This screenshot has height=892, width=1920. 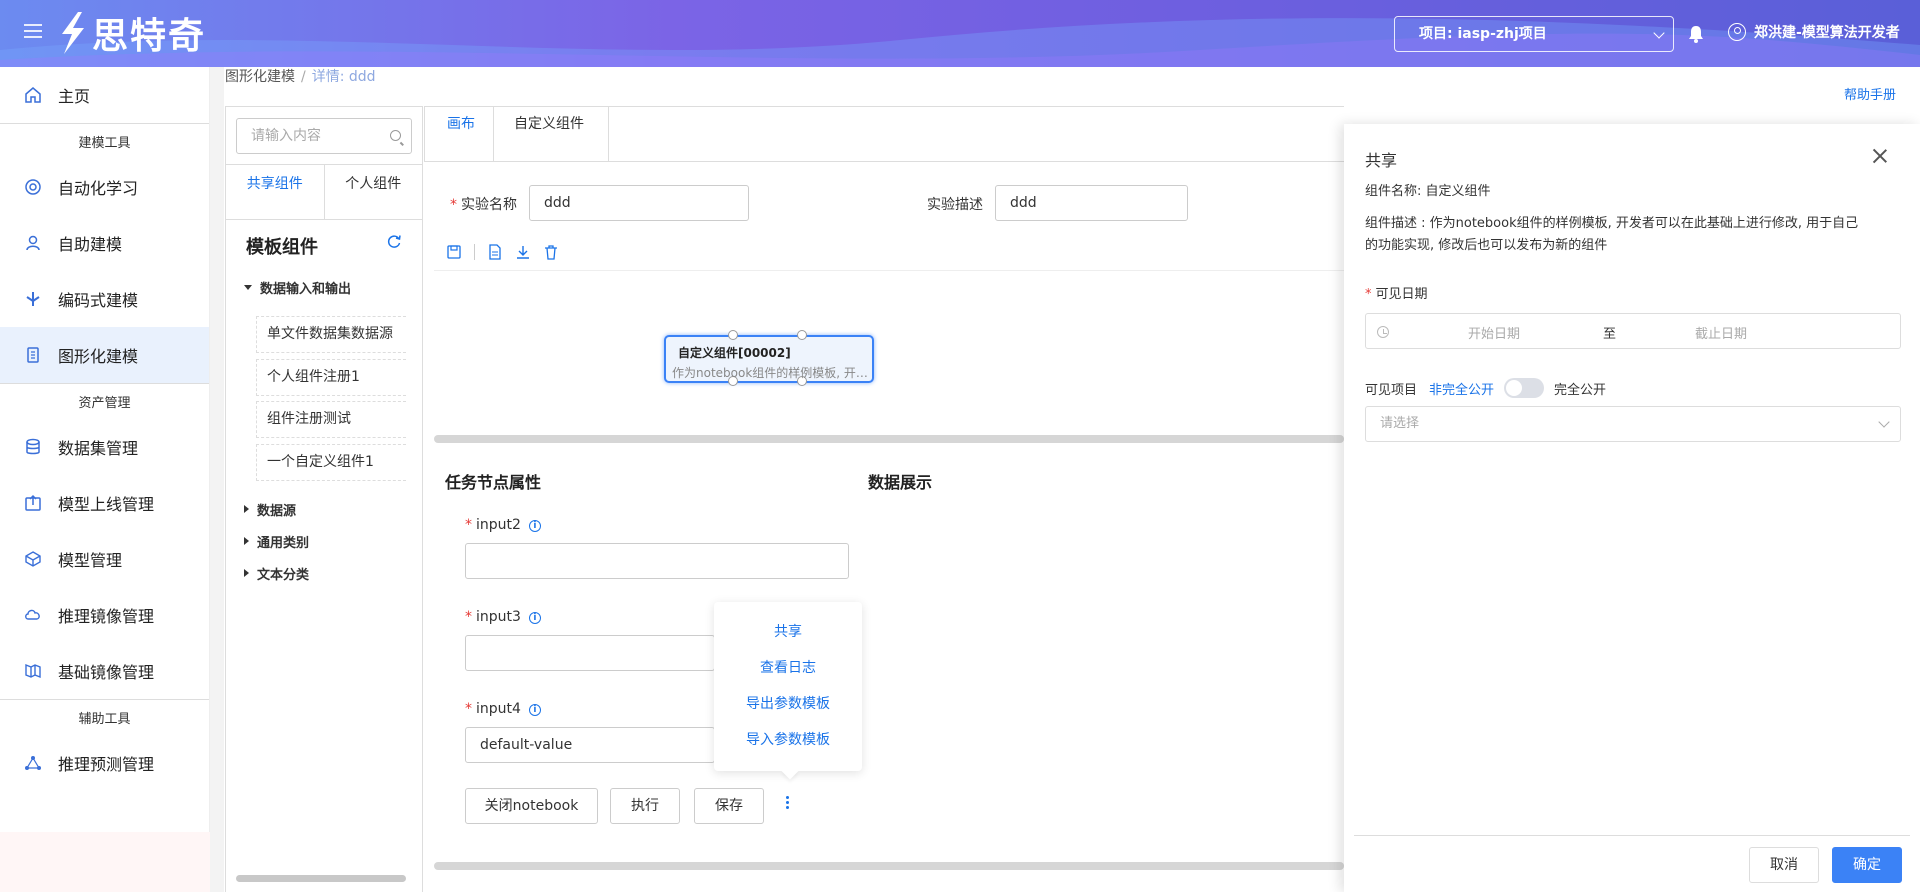 What do you see at coordinates (1633, 424) in the screenshot?
I see `project-select-dropdown: 请选择` at bounding box center [1633, 424].